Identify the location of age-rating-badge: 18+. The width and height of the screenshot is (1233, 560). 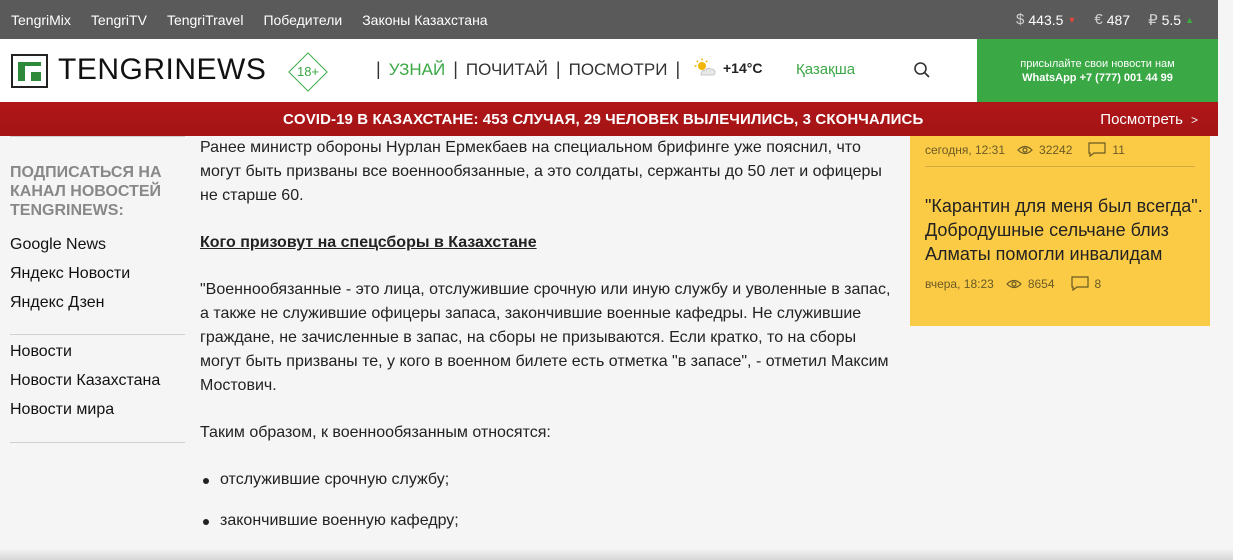
(308, 72).